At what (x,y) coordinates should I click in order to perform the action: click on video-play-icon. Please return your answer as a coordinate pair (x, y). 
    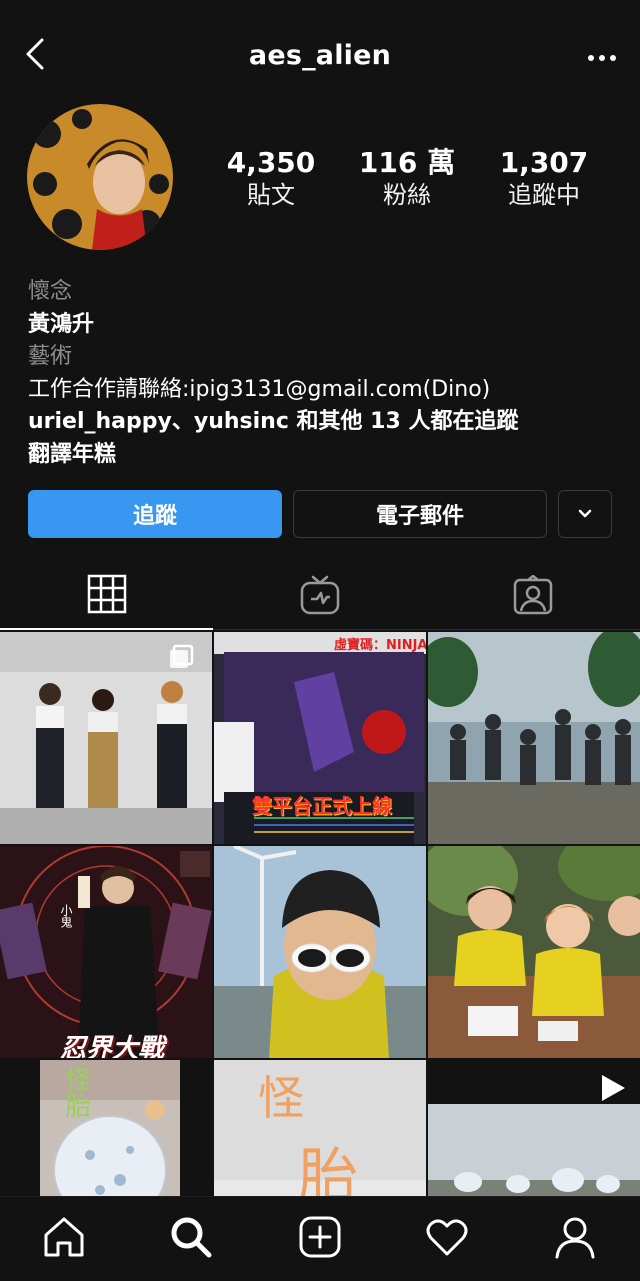
    Looking at the image, I should click on (613, 1088).